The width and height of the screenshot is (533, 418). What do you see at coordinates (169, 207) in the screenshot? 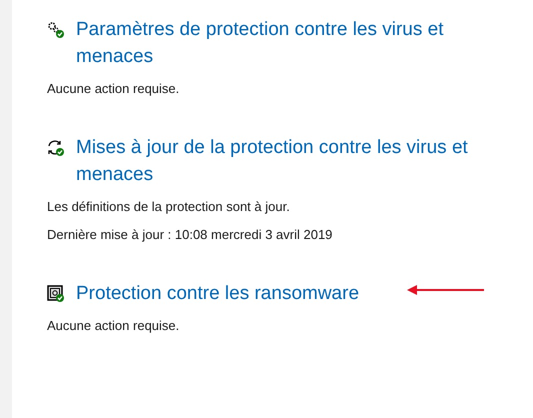
I see `status-text: Les définitions de la protection sont à jour.` at bounding box center [169, 207].